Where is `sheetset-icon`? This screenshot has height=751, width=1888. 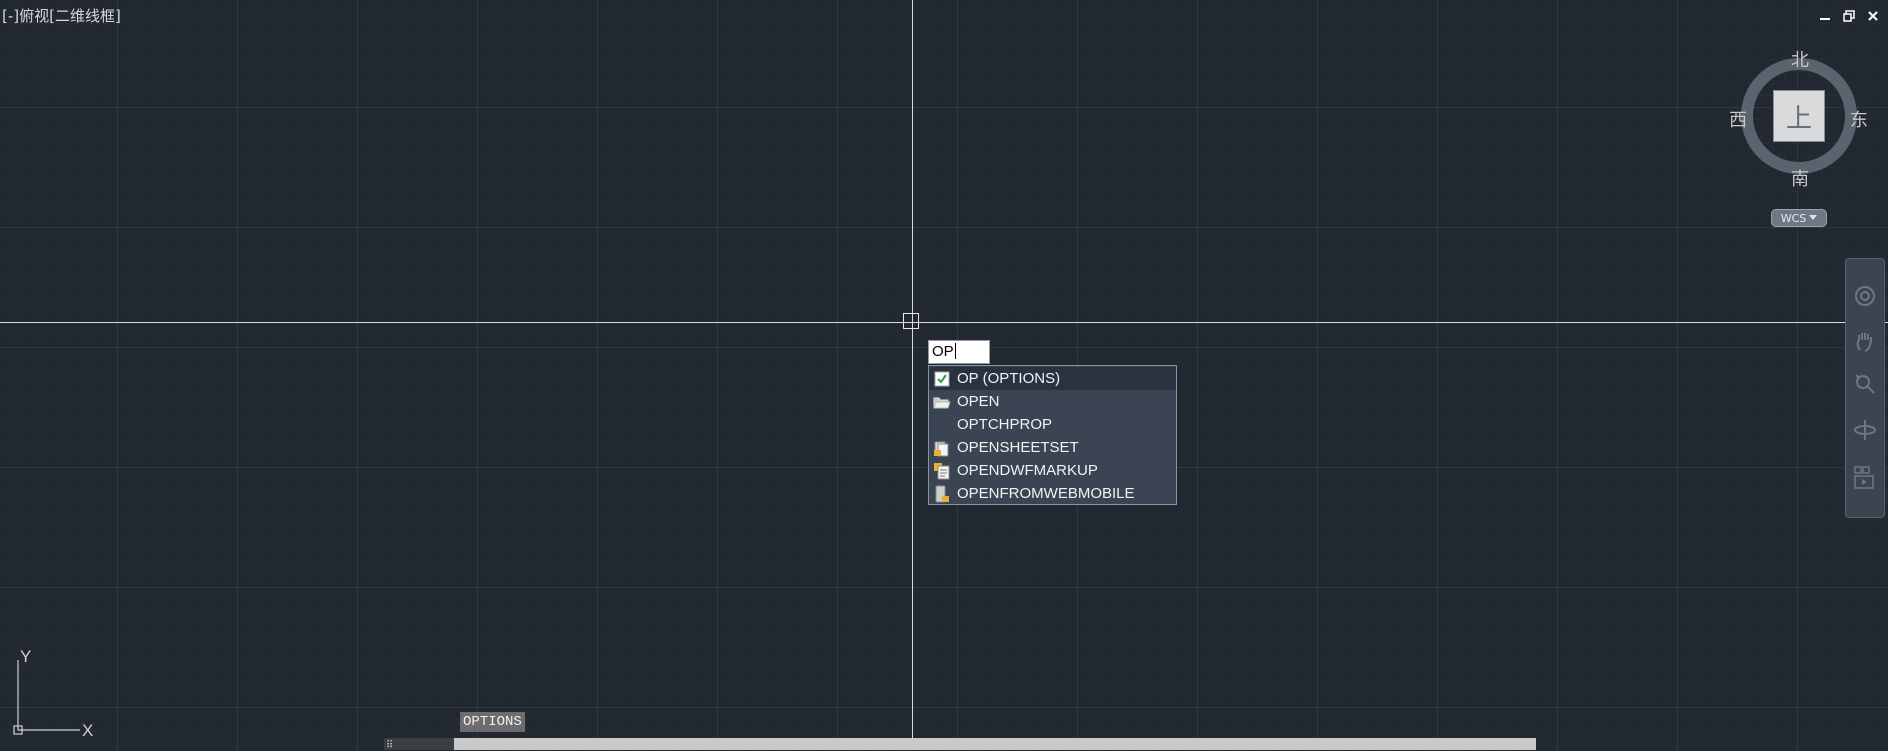
sheetset-icon is located at coordinates (942, 448).